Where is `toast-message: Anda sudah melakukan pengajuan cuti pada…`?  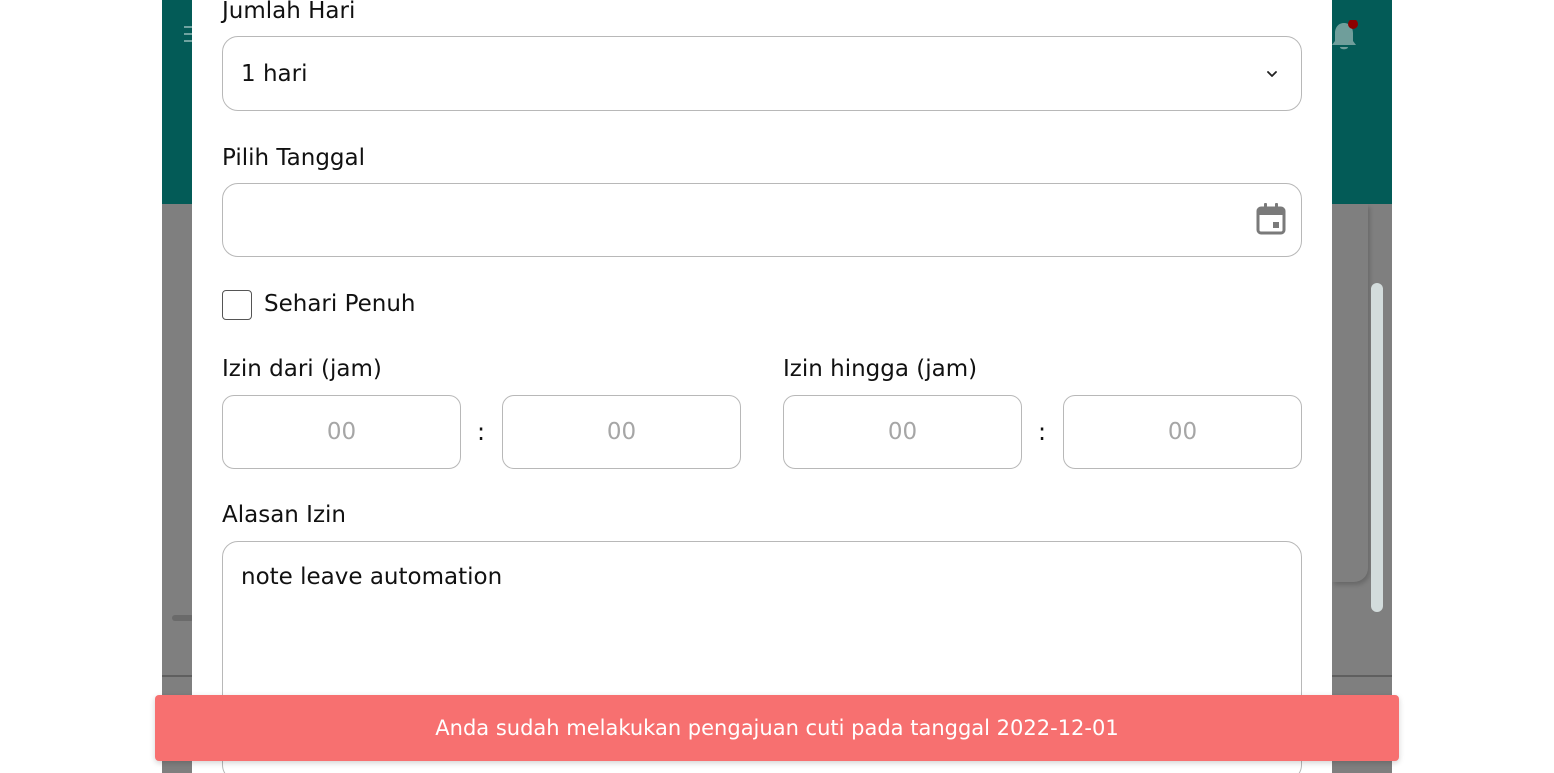
toast-message: Anda sudah melakukan pengajuan cuti pada… is located at coordinates (777, 728).